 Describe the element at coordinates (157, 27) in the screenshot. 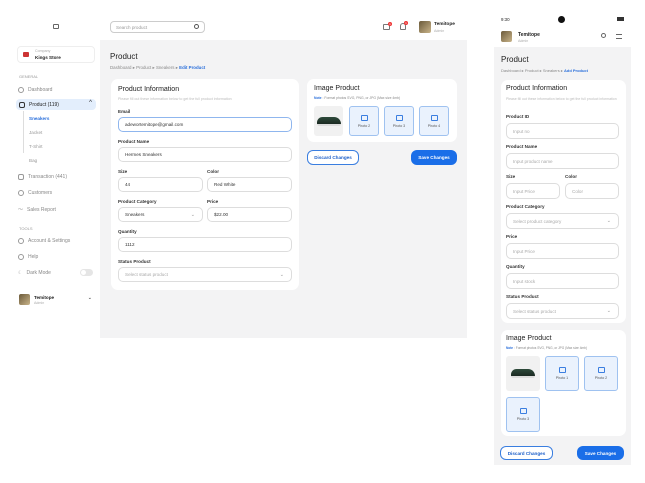

I see `search-input: Search product` at that location.